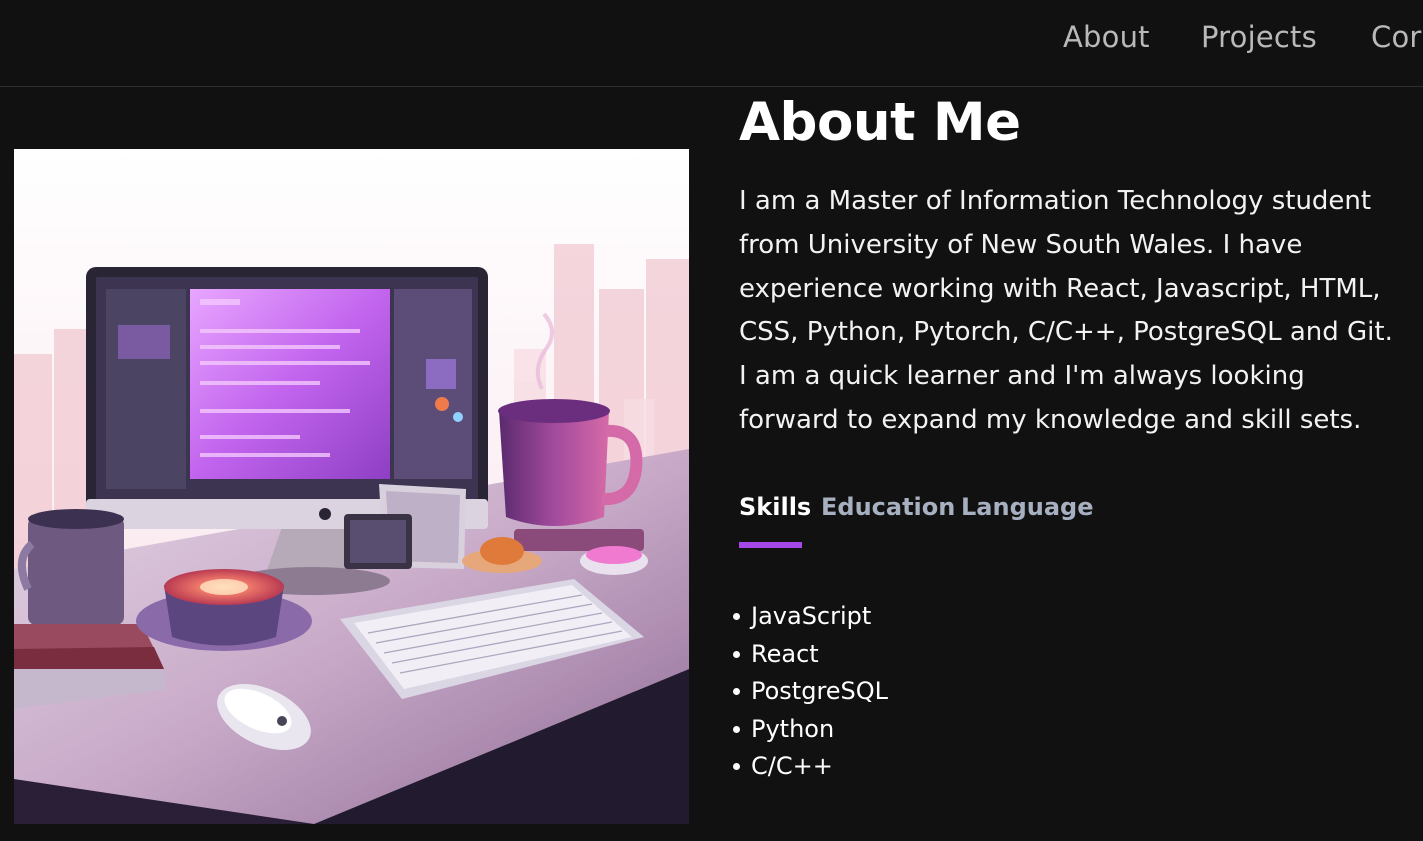  What do you see at coordinates (1106, 37) in the screenshot?
I see `nav-link-about: About` at bounding box center [1106, 37].